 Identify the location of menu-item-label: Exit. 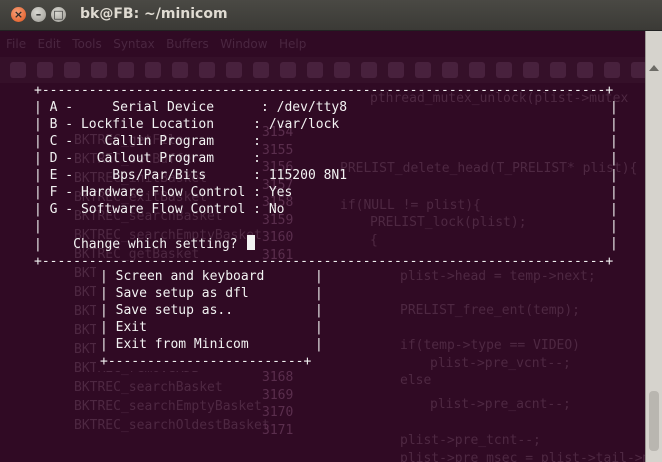
(131, 327).